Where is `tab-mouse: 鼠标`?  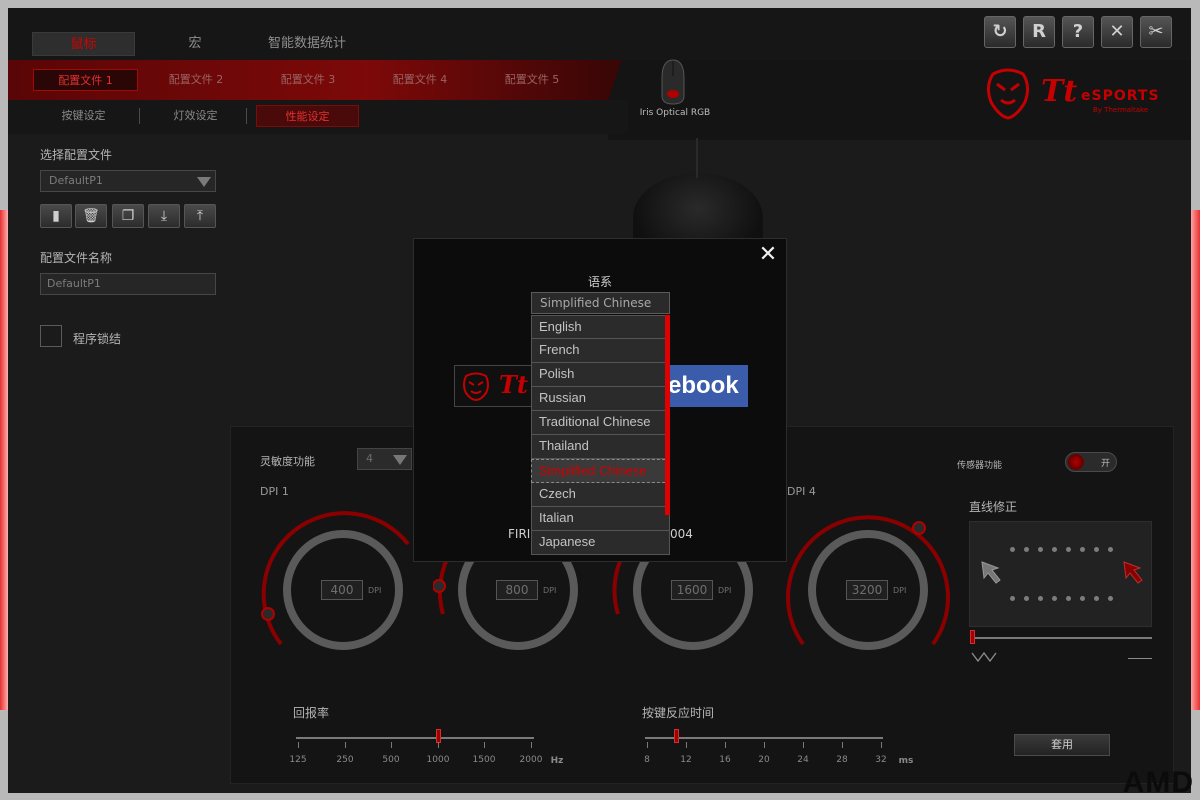 tab-mouse: 鼠标 is located at coordinates (83, 44).